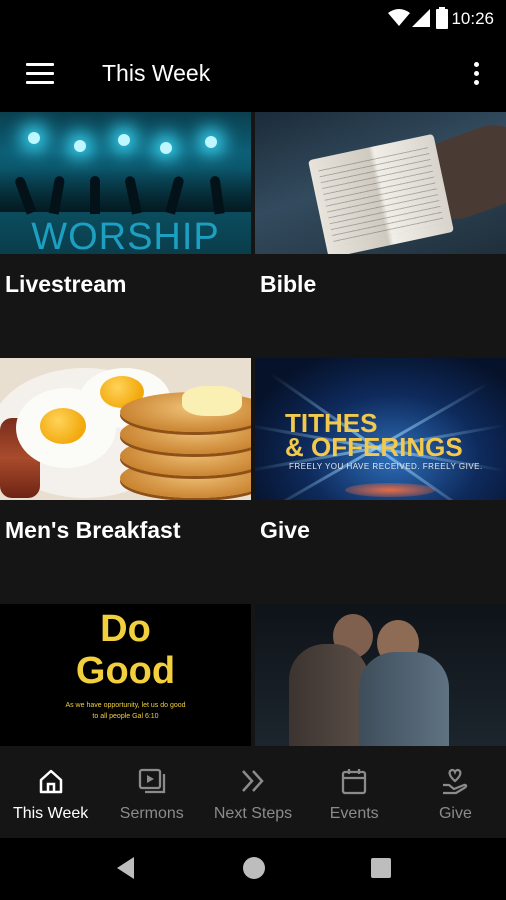  I want to click on home-button-icon, so click(254, 868).